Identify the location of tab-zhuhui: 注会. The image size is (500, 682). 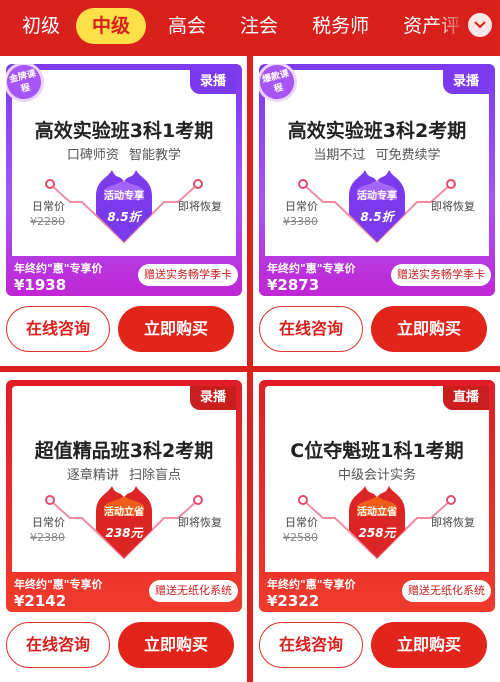
(259, 26).